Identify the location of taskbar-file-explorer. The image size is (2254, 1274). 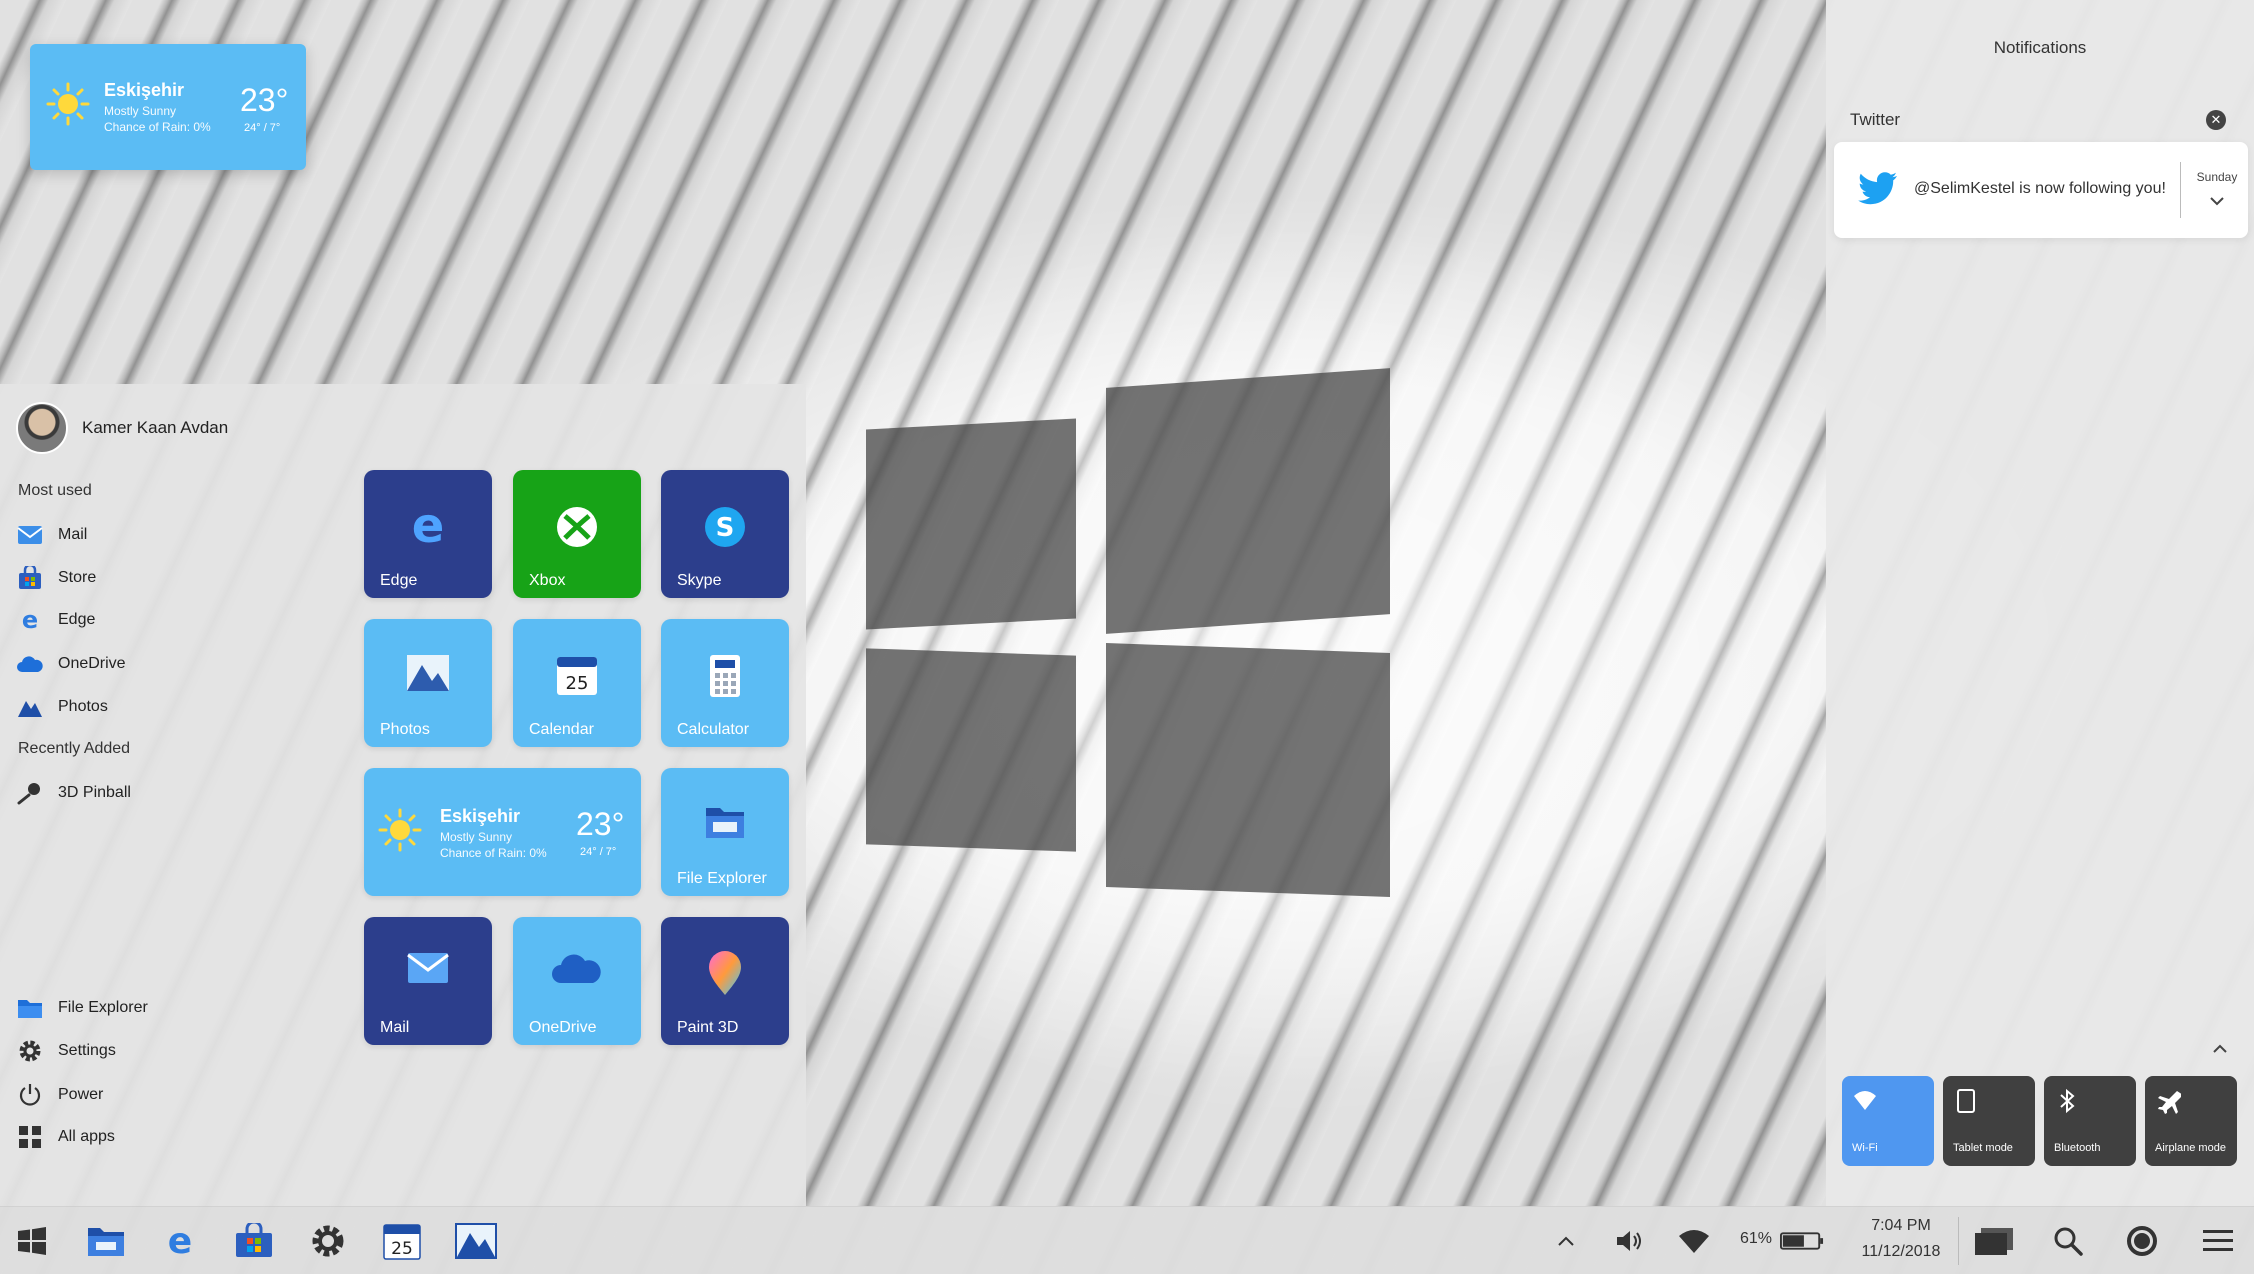
(106, 1241).